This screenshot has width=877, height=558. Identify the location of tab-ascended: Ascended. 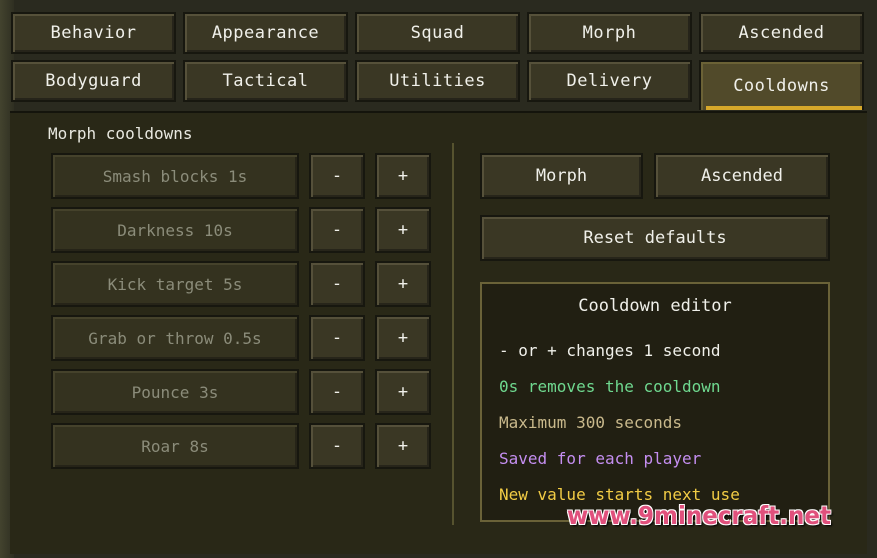
(781, 33).